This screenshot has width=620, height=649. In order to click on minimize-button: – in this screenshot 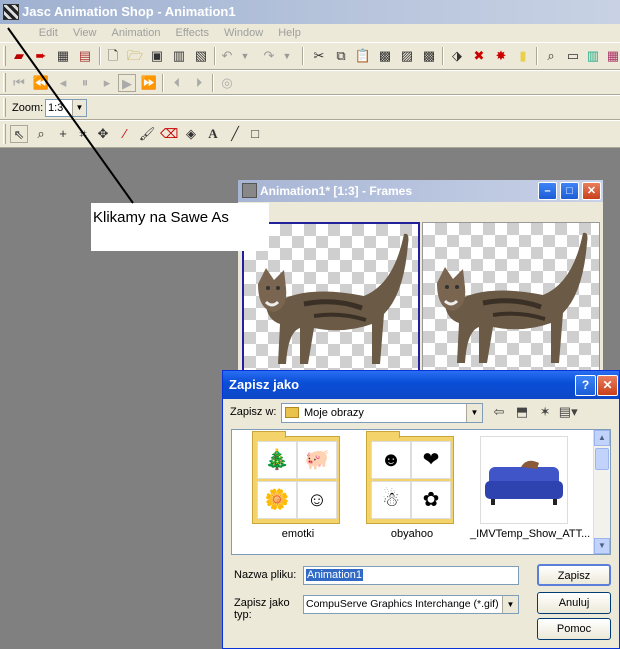, I will do `click(547, 191)`.